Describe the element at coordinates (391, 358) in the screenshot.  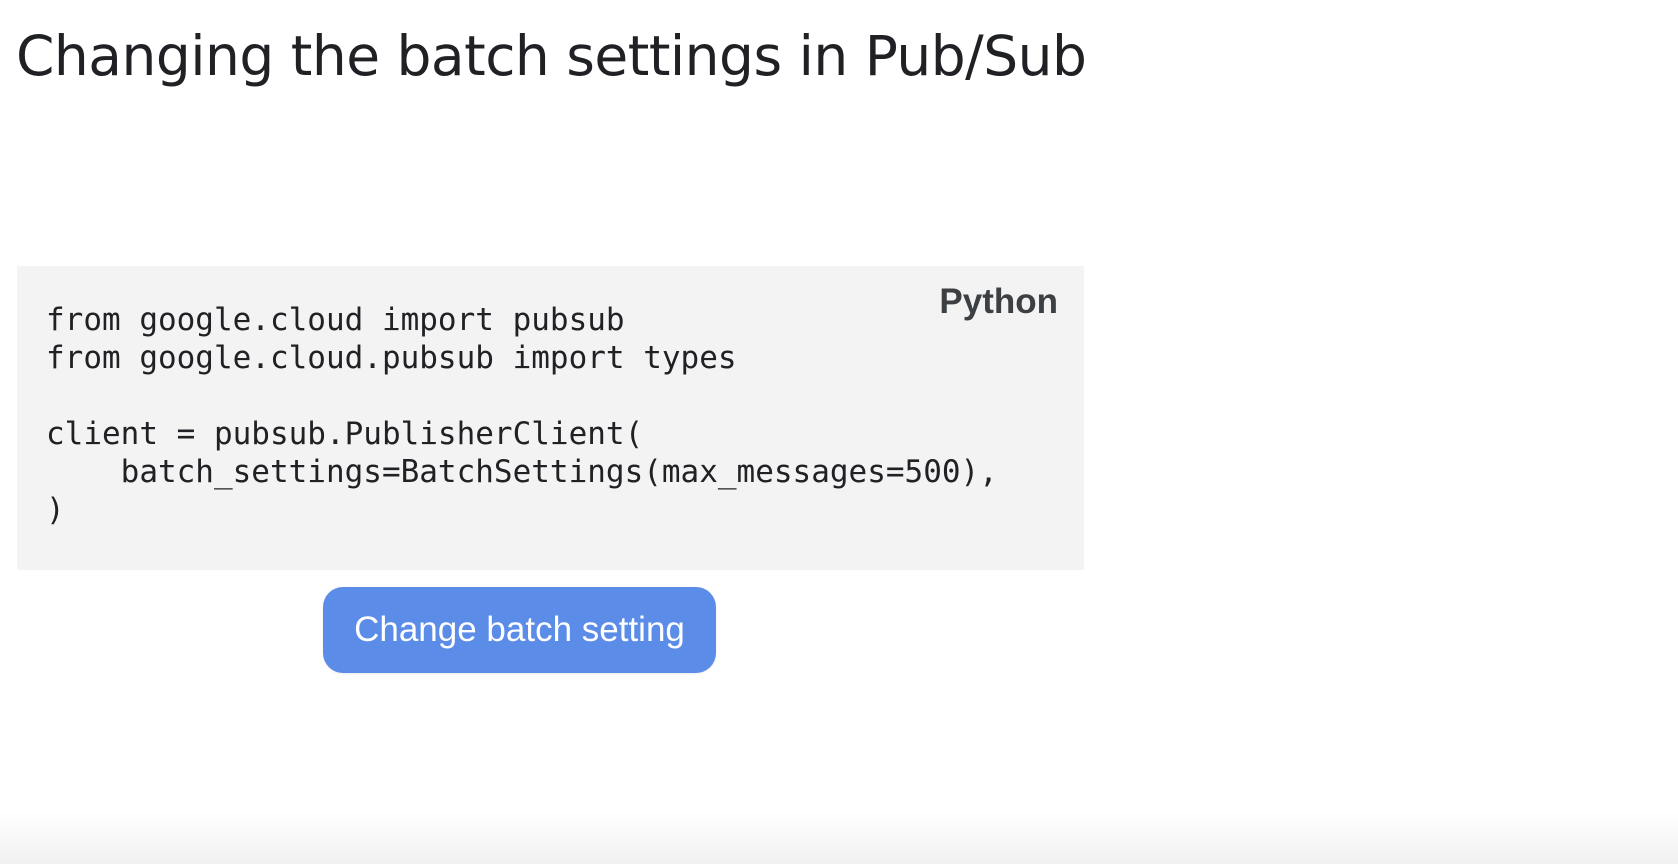
I see `code-line: from google.cloud.pubsub import types` at that location.